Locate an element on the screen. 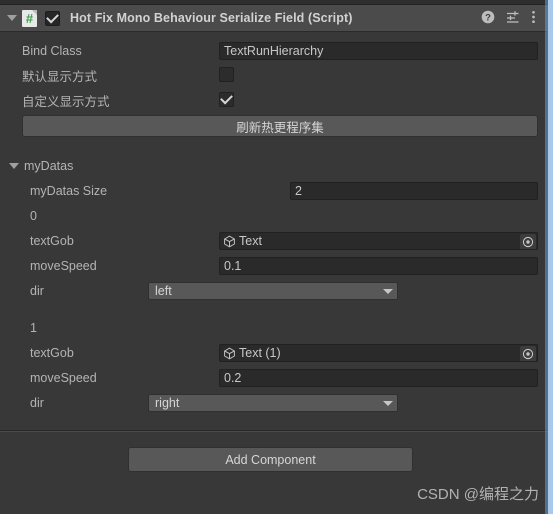 The width and height of the screenshot is (553, 514). element-1-textgob-objectfield: Text (1) is located at coordinates (378, 353).